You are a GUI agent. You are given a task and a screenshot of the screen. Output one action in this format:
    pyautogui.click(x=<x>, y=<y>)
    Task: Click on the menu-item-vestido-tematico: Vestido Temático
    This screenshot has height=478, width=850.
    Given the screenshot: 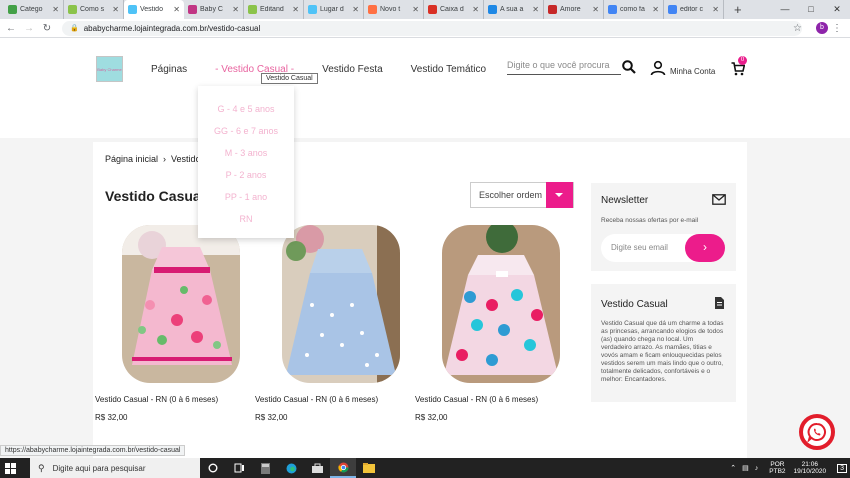 What is the action you would take?
    pyautogui.click(x=448, y=69)
    